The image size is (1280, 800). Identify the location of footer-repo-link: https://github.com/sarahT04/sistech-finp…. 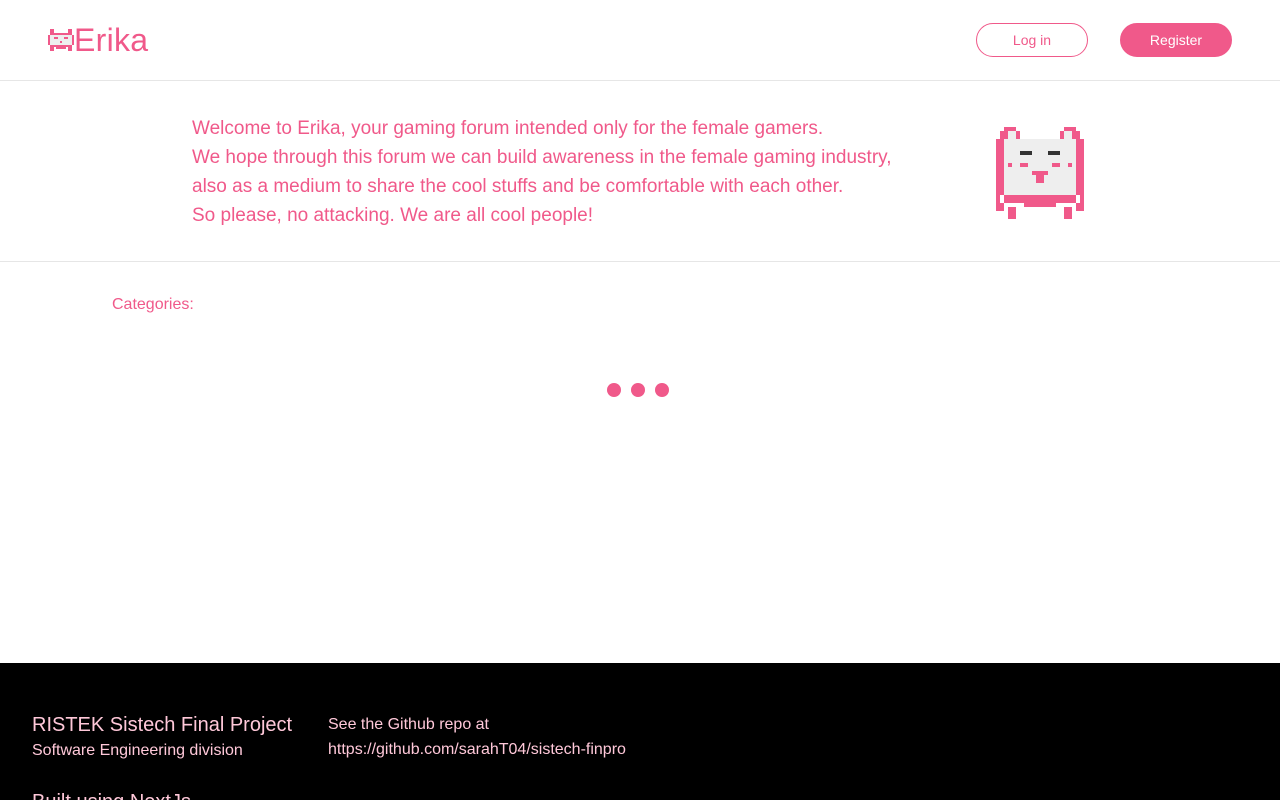
(477, 749).